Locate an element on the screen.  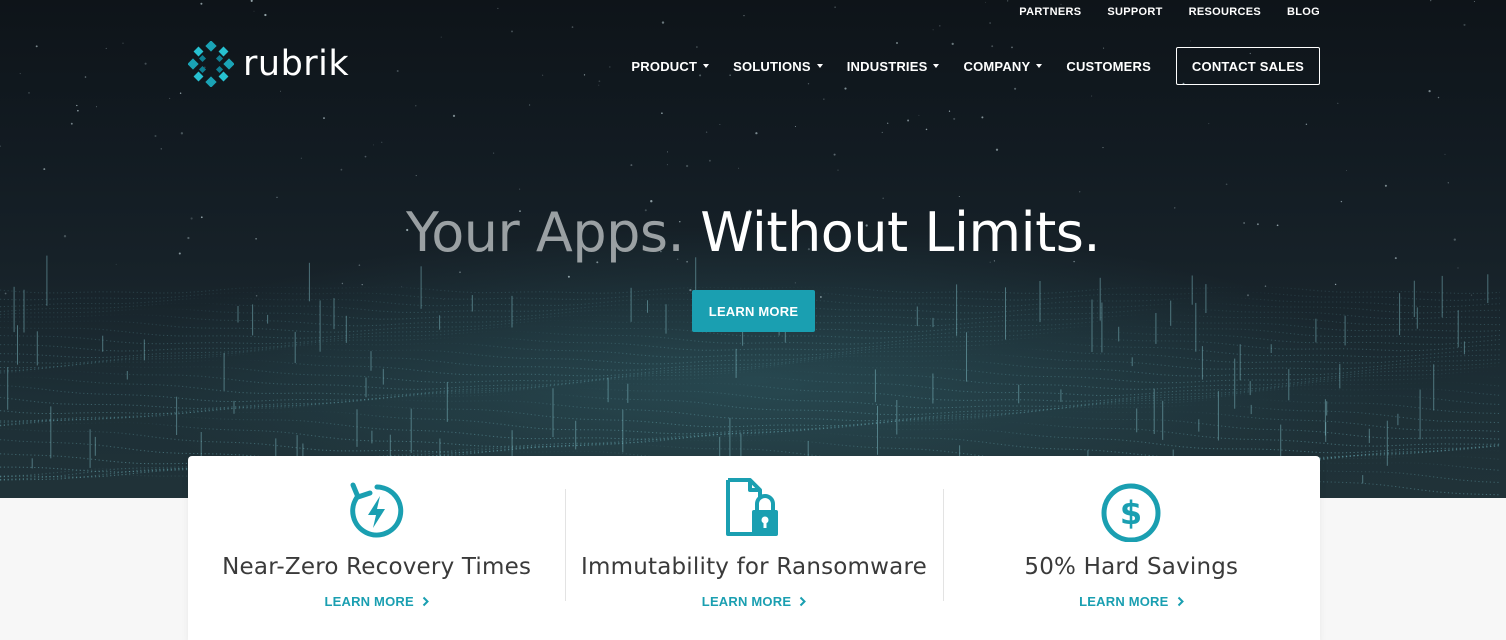
headline-part-2: Without Limits. is located at coordinates (900, 232).